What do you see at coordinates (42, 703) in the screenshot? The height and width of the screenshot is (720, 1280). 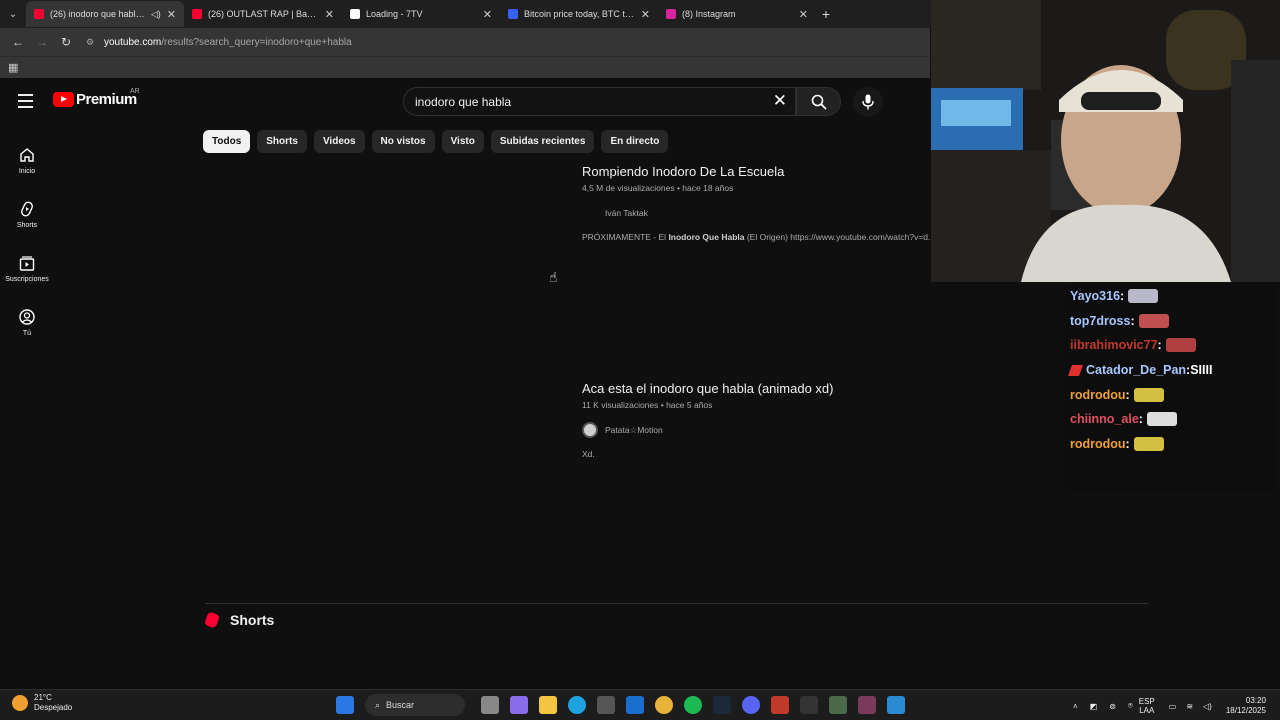 I see `weather-widget: 21°C Despejado` at bounding box center [42, 703].